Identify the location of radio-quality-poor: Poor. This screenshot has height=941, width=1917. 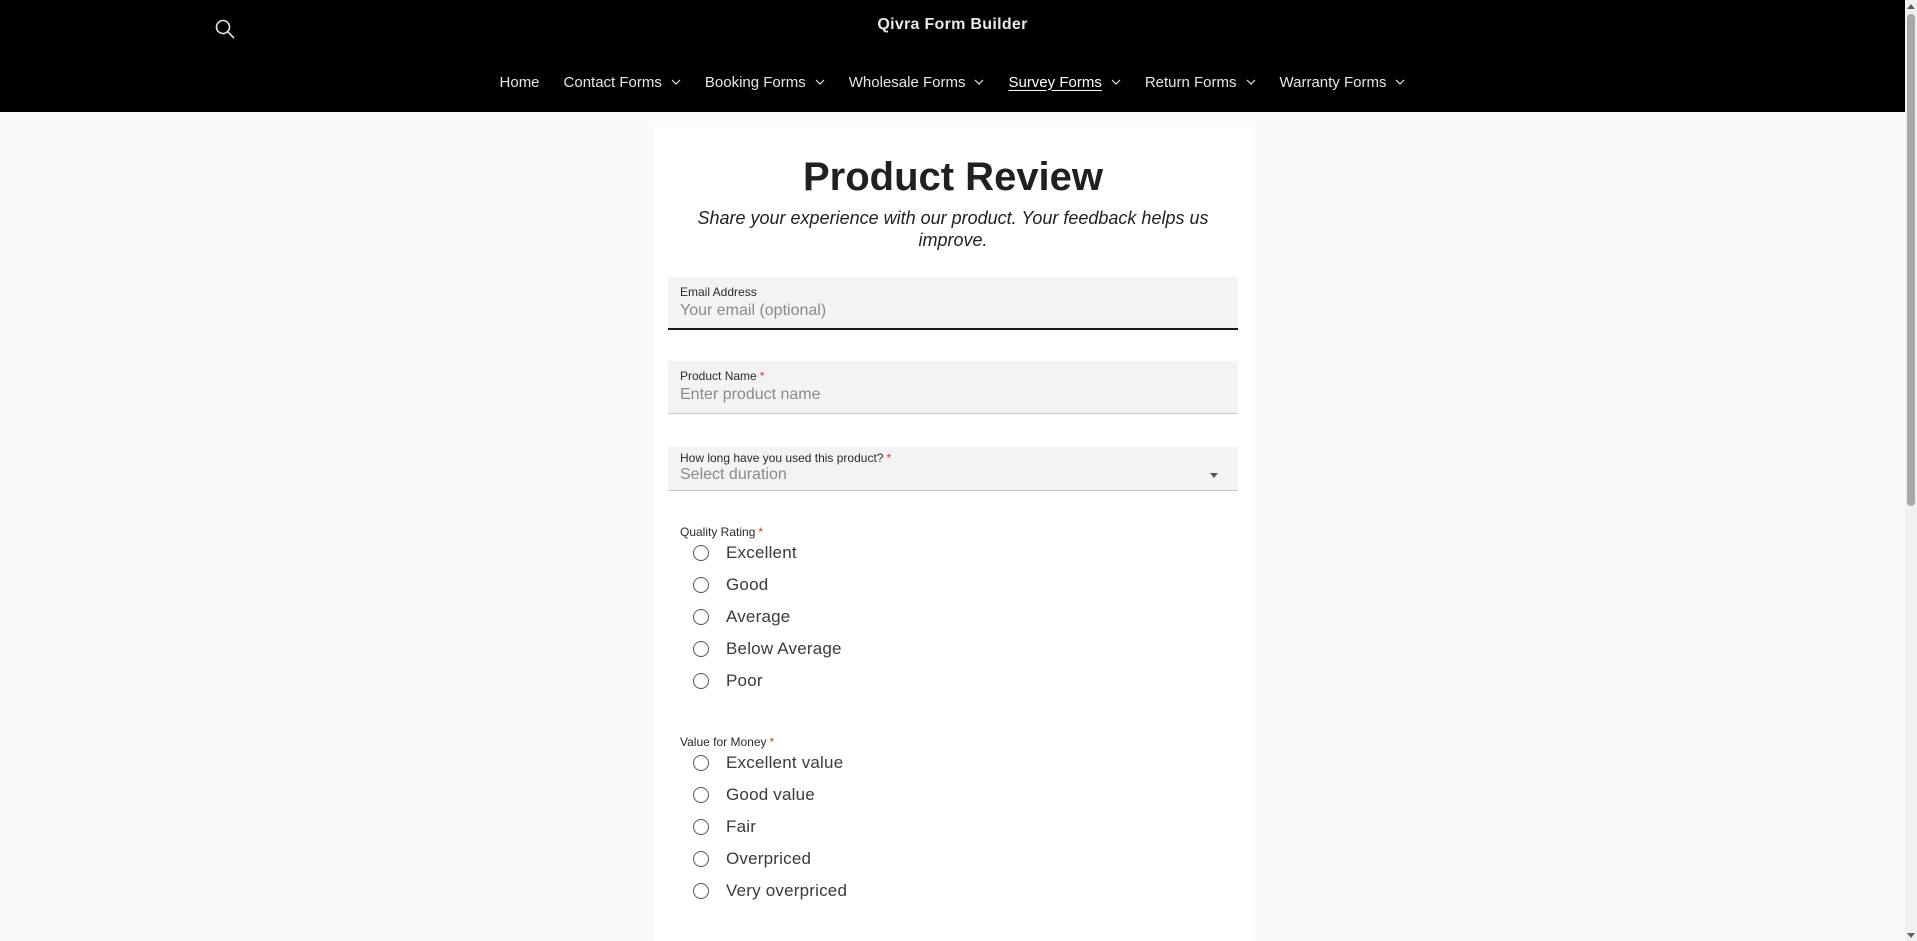
(728, 681).